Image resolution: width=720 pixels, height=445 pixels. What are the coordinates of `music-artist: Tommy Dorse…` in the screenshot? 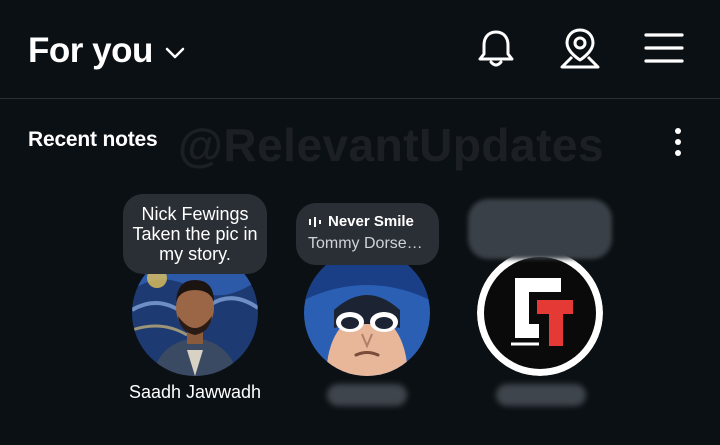 It's located at (365, 243).